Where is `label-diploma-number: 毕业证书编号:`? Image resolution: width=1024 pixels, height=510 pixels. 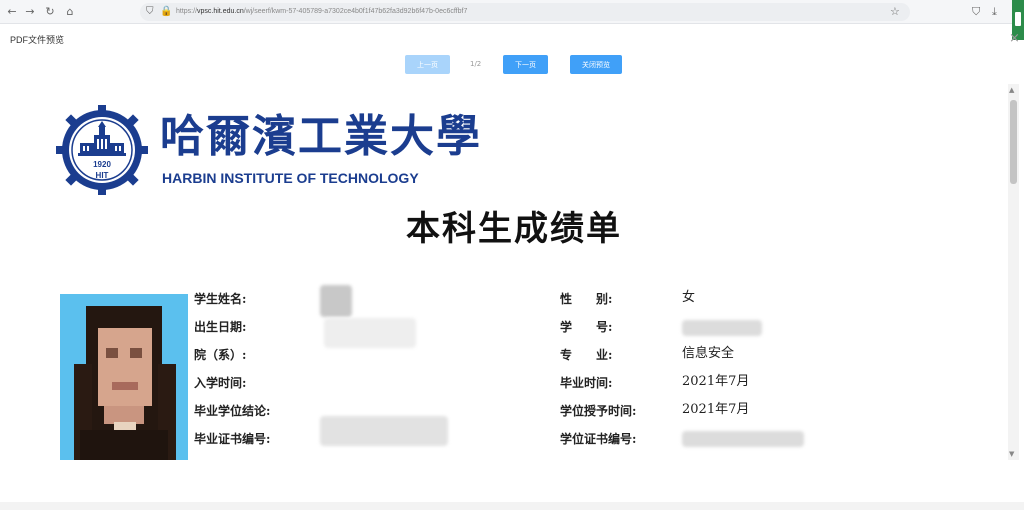 label-diploma-number: 毕业证书编号: is located at coordinates (232, 439).